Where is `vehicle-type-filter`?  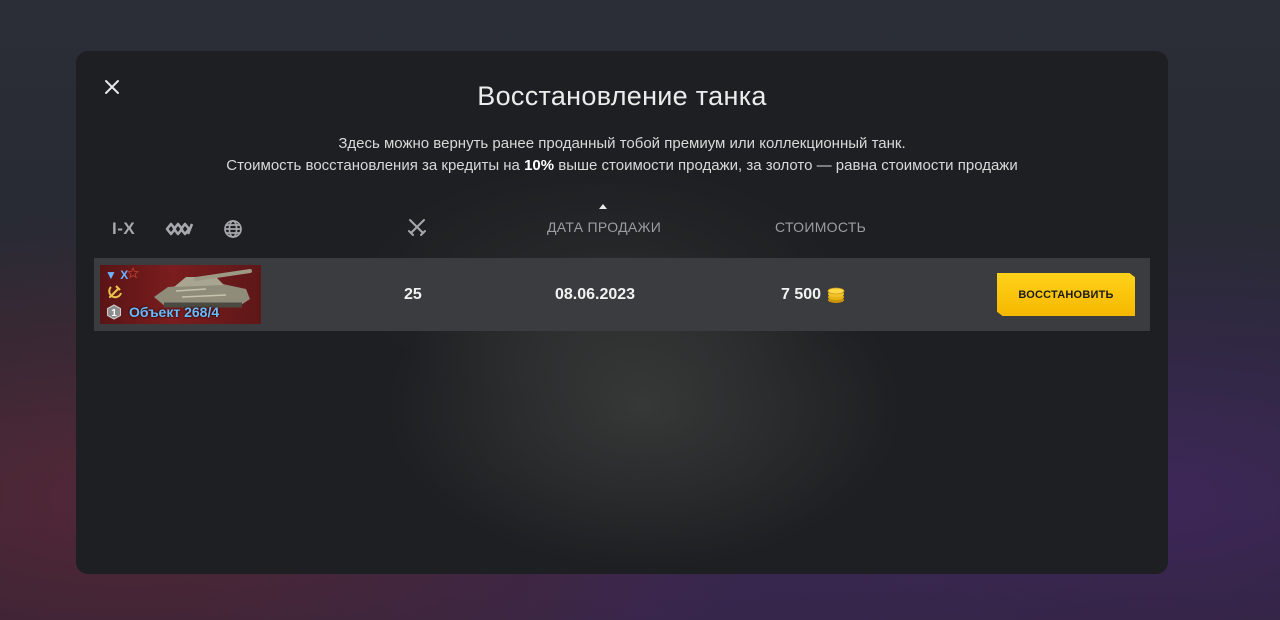
vehicle-type-filter is located at coordinates (180, 229).